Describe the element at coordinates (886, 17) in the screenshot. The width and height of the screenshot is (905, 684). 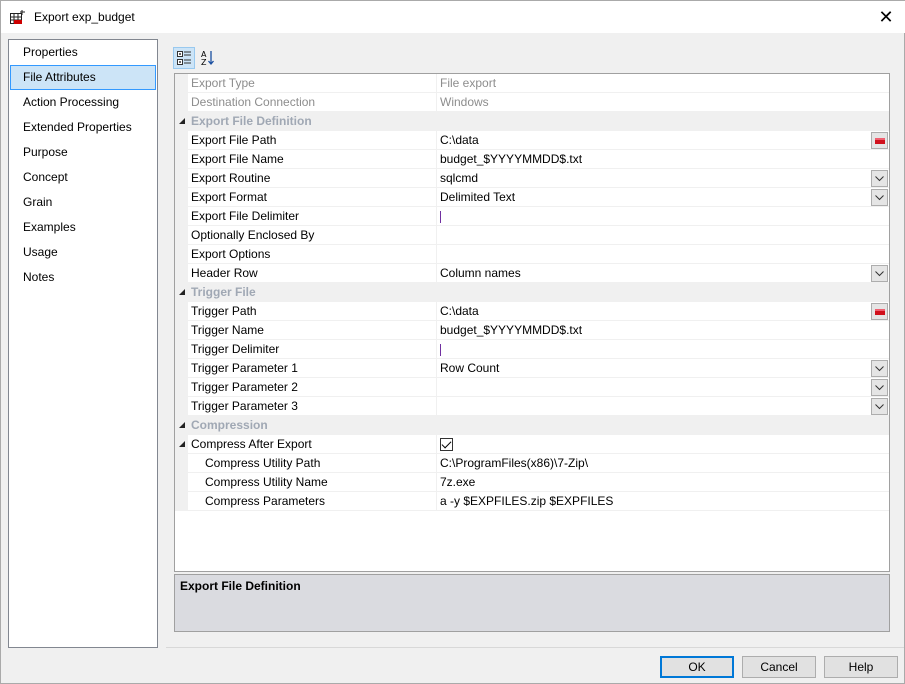
I see `close-icon: ✕` at that location.